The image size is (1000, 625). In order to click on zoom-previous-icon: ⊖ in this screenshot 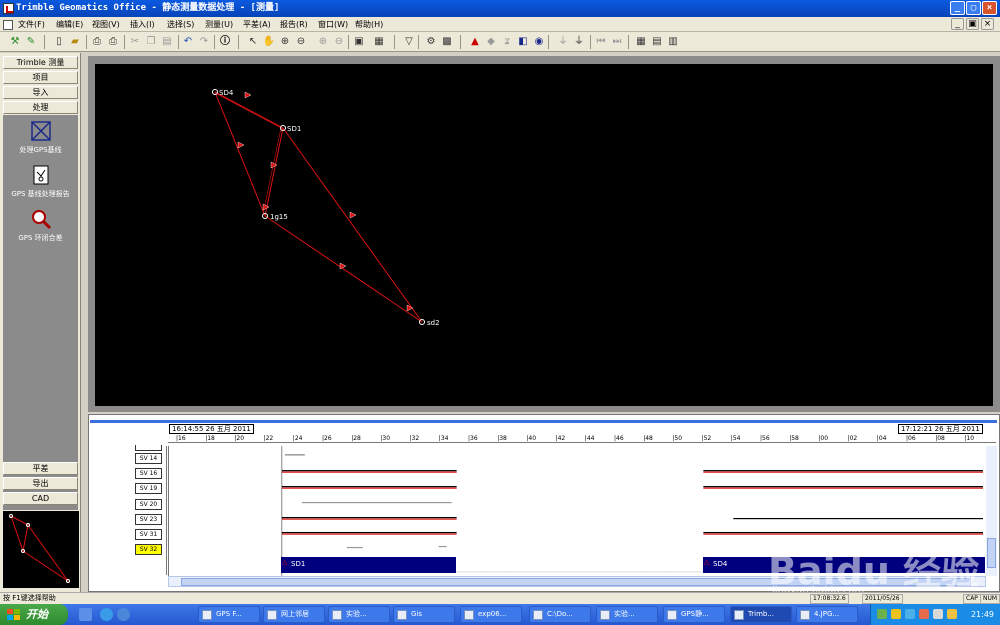, I will do `click(339, 42)`.